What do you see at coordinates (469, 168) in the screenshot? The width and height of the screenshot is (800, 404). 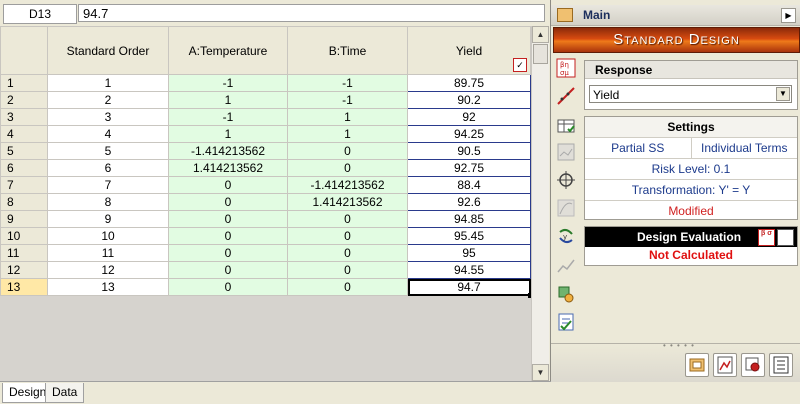 I see `cell-yield: 92.75` at bounding box center [469, 168].